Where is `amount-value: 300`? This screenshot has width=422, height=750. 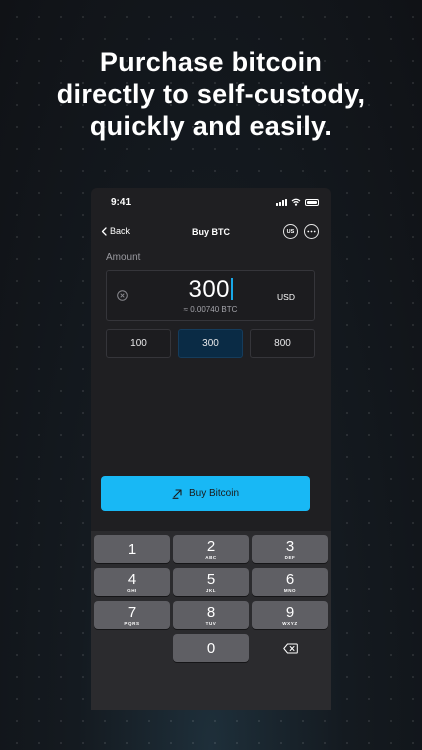
amount-value: 300 is located at coordinates (209, 289).